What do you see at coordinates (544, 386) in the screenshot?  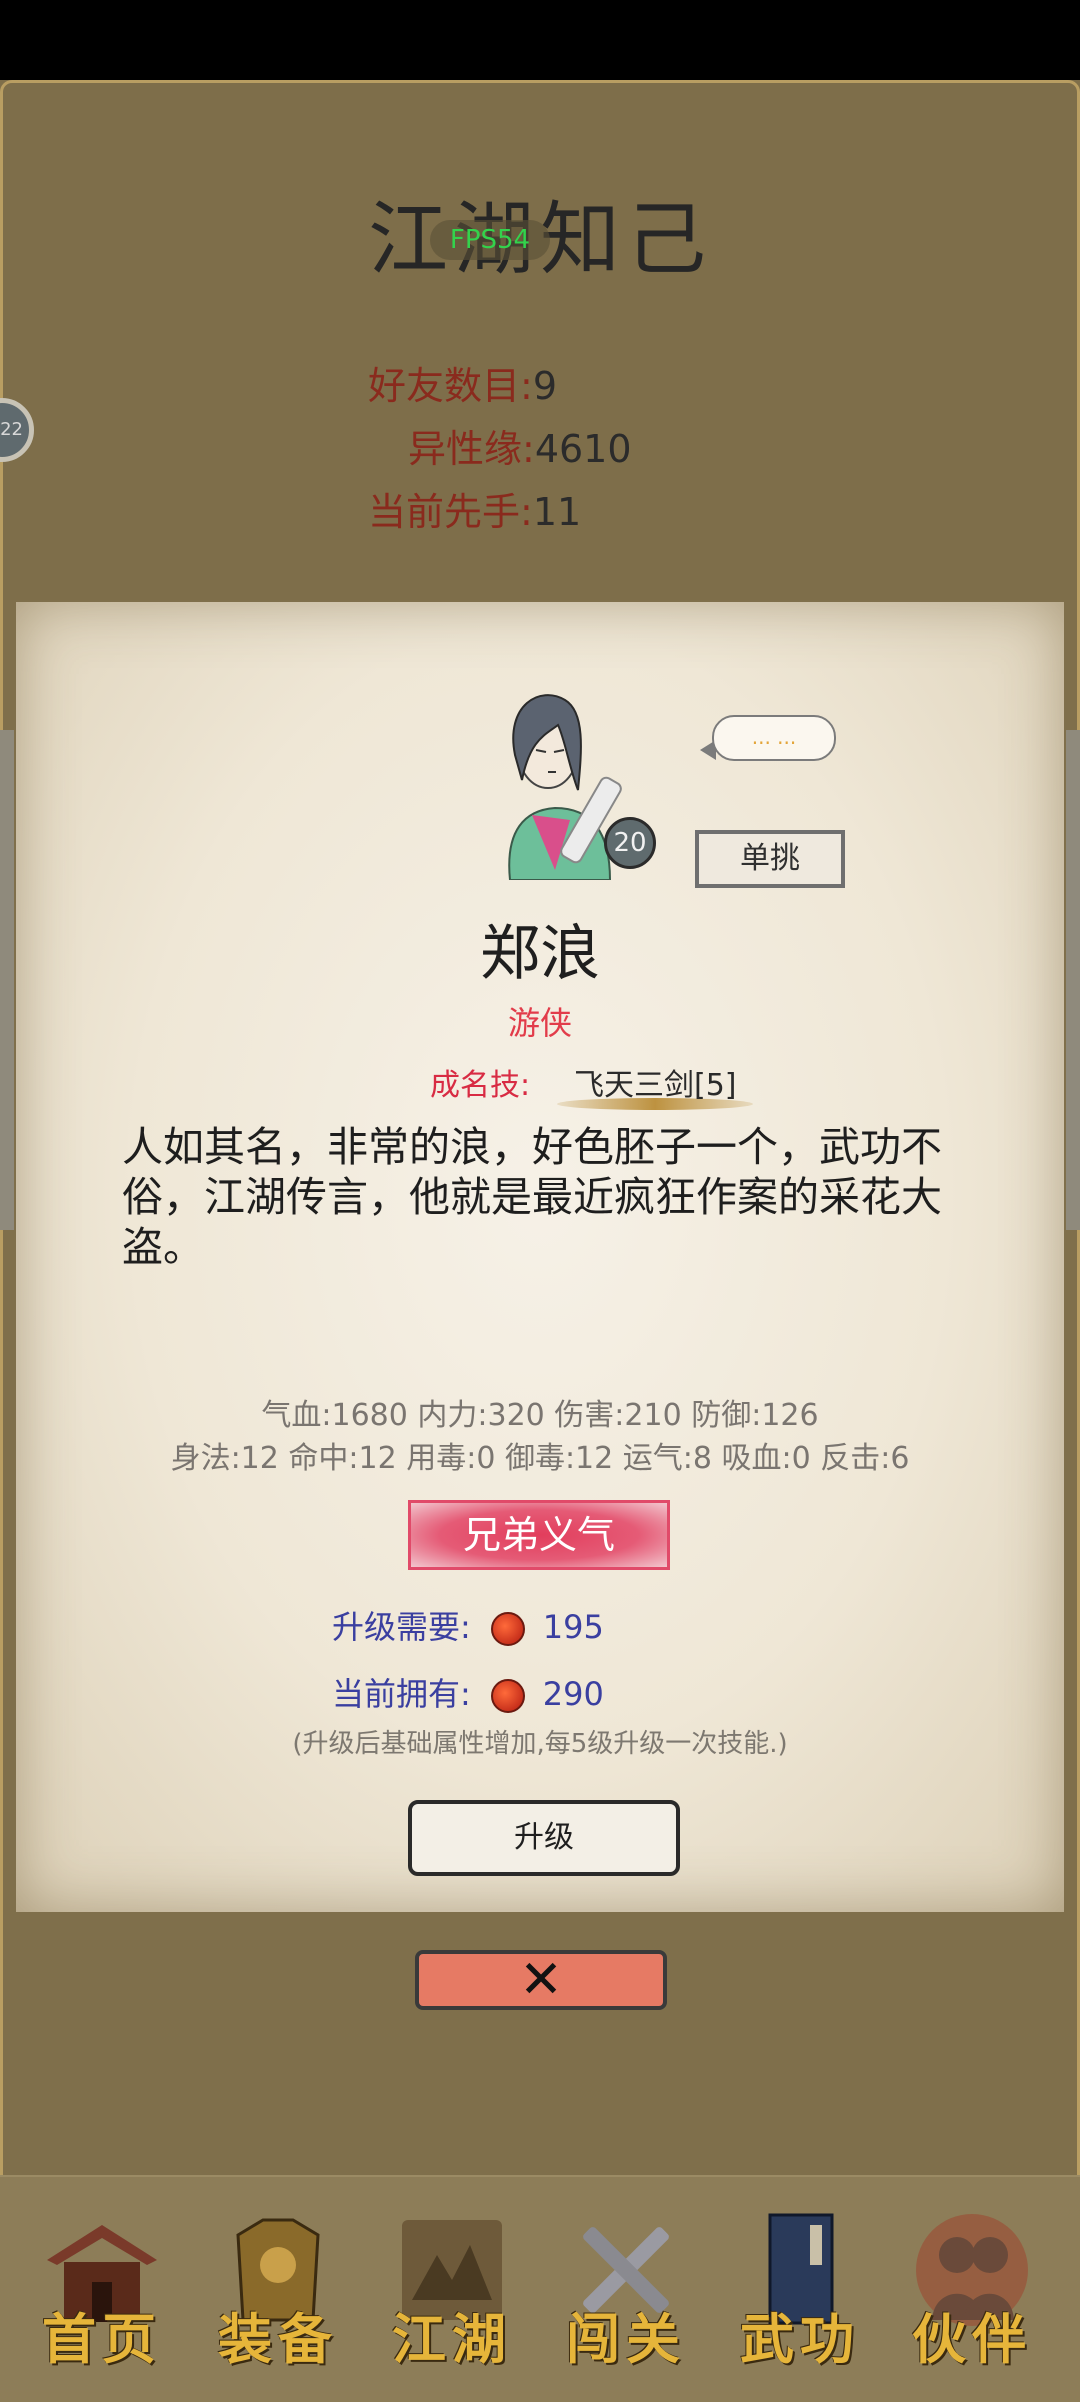 I see `friends-value: 9` at bounding box center [544, 386].